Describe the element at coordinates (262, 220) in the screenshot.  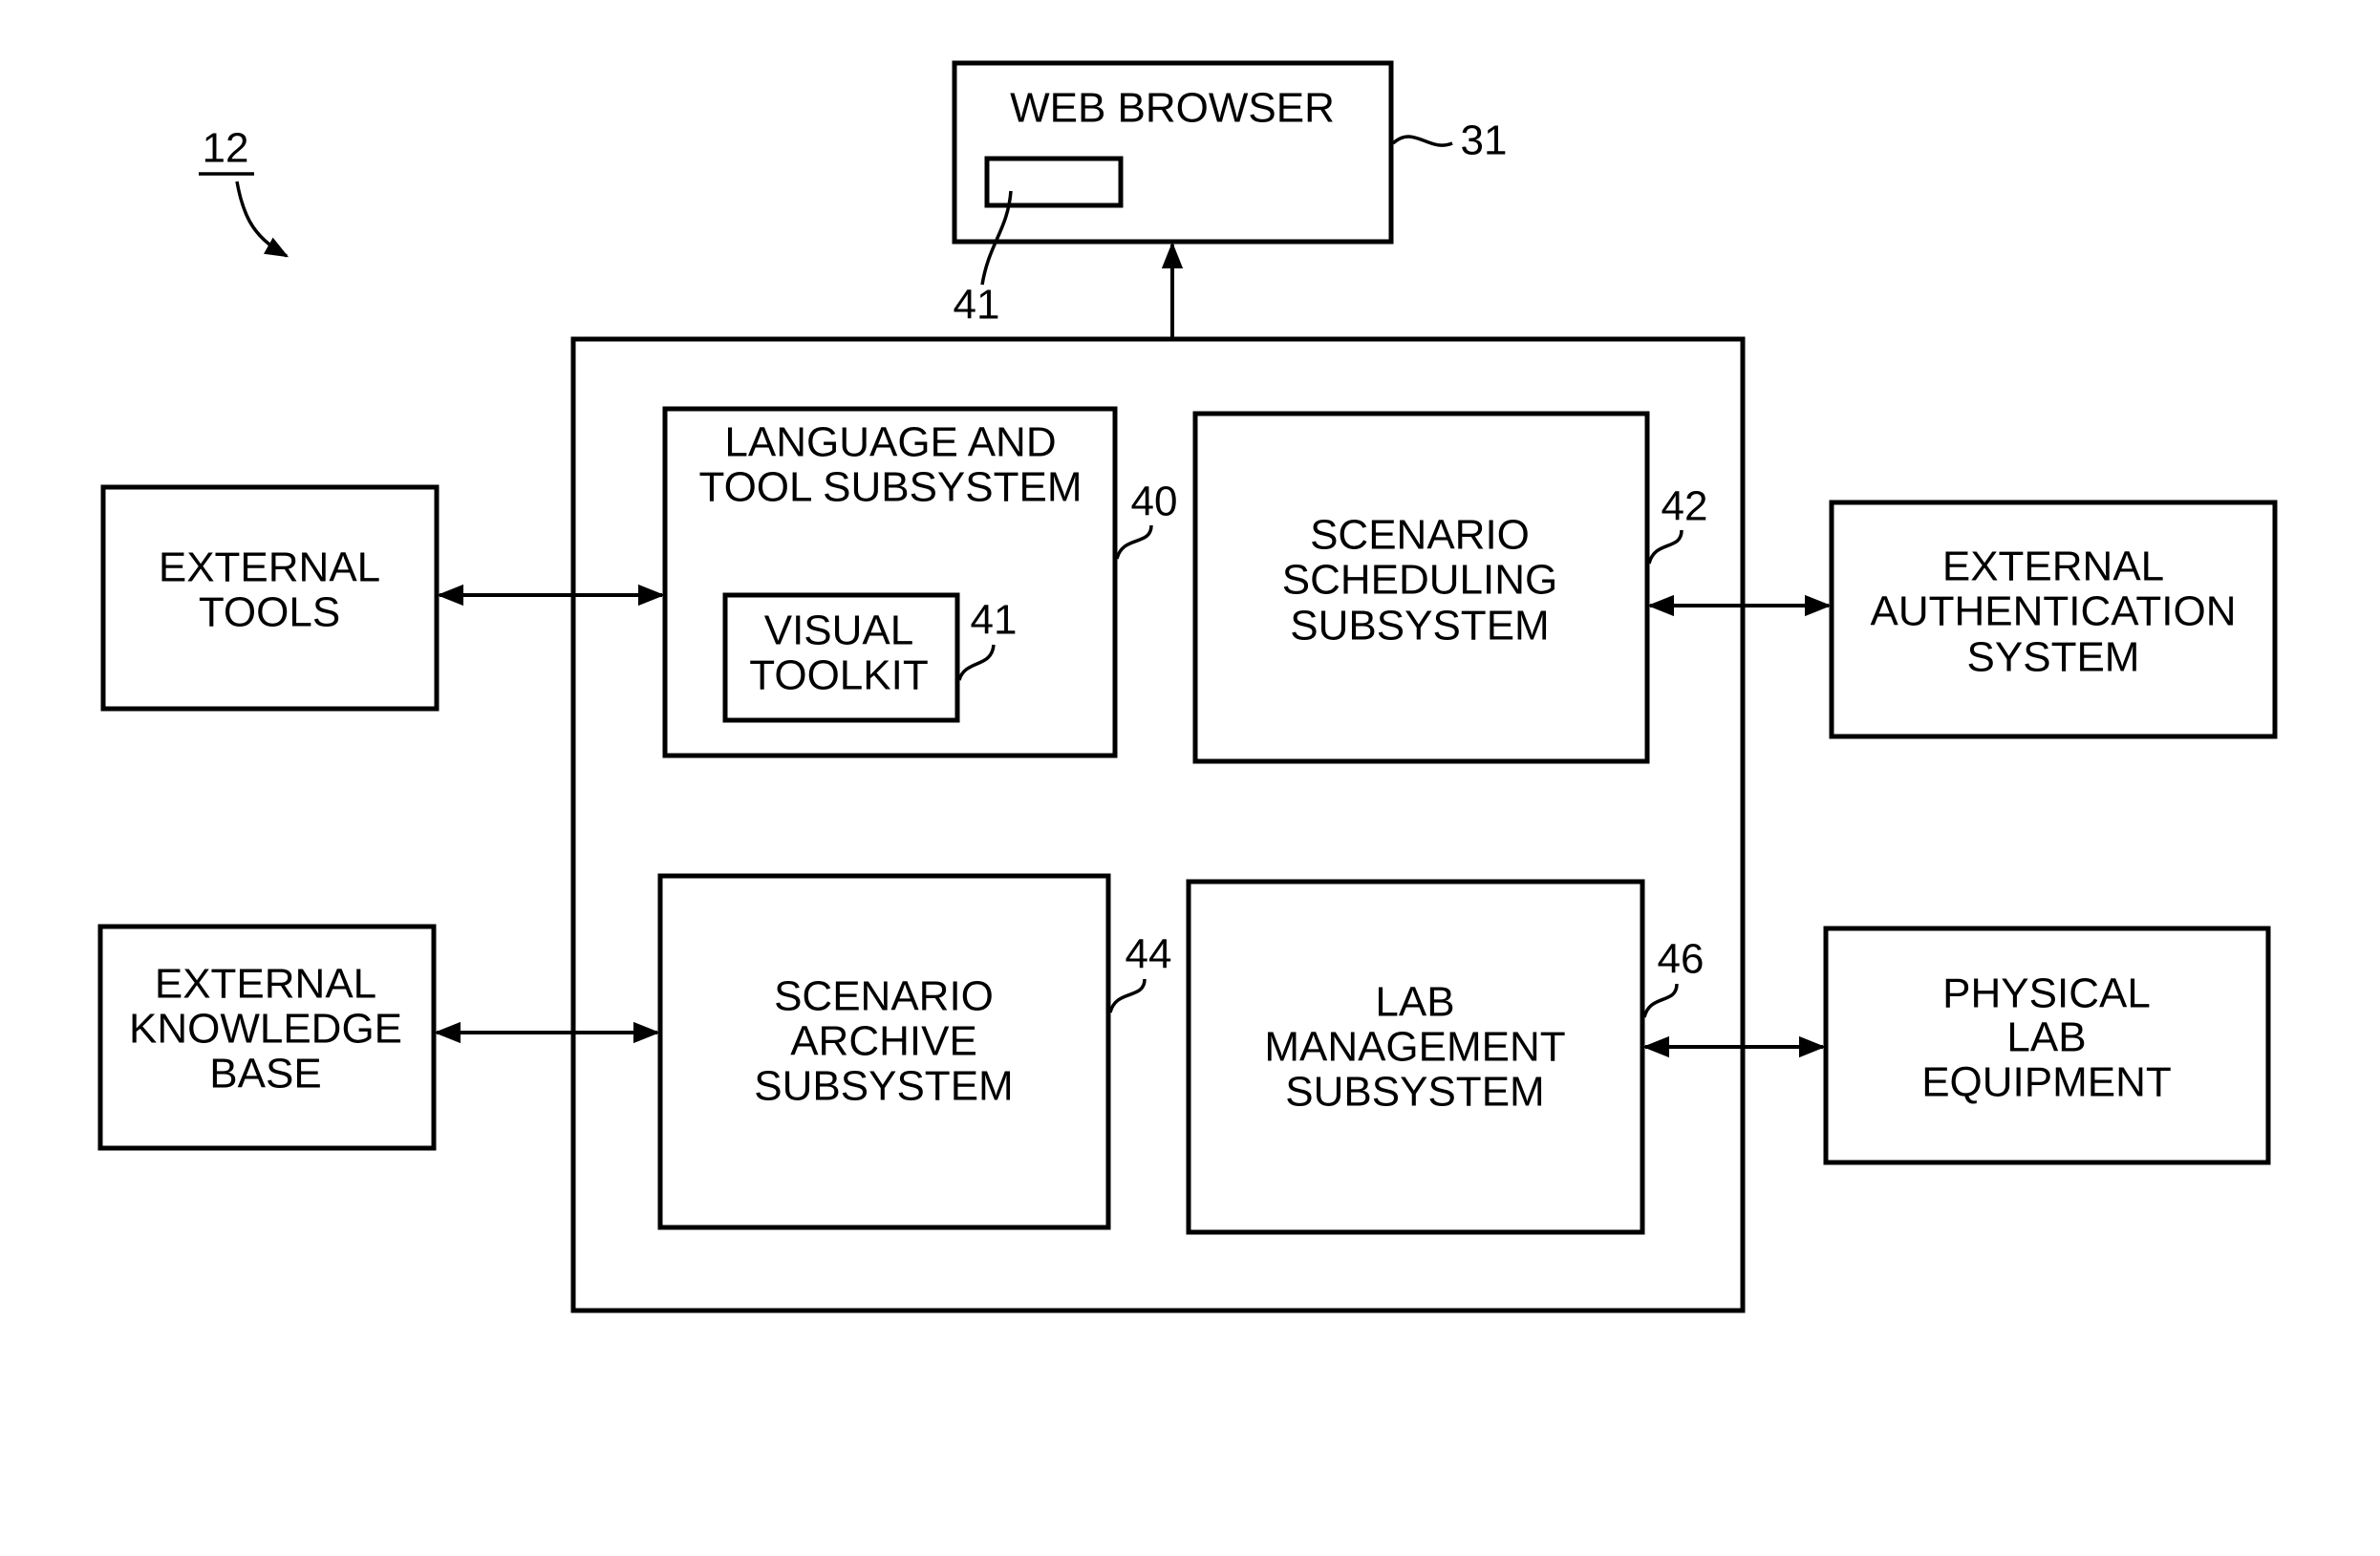
I see `figure-reference-arrow` at that location.